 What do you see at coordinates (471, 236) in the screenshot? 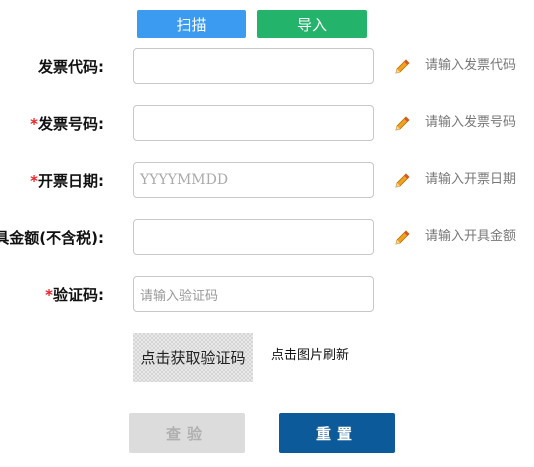
I see `amount-hint: 请输入开具金额` at bounding box center [471, 236].